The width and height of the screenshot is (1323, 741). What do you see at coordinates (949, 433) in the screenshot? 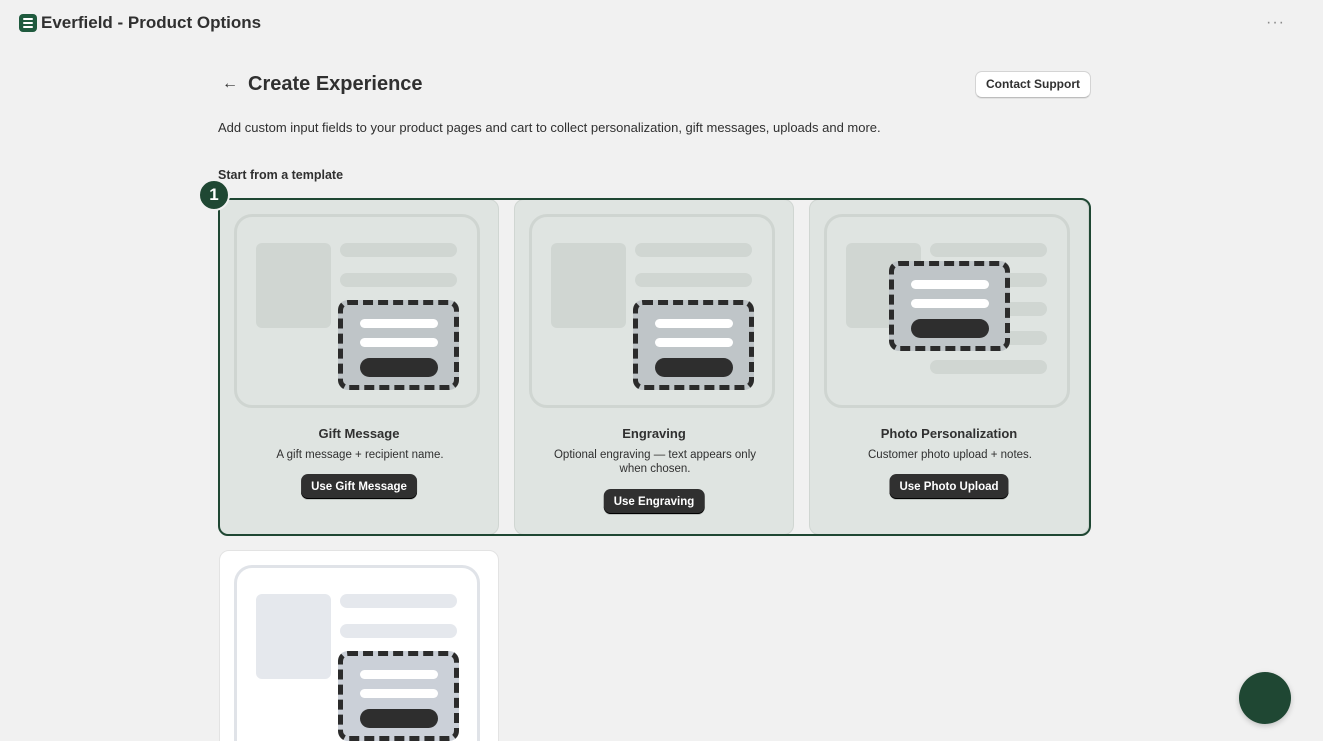
I see `template-title: Photo Personalization` at bounding box center [949, 433].